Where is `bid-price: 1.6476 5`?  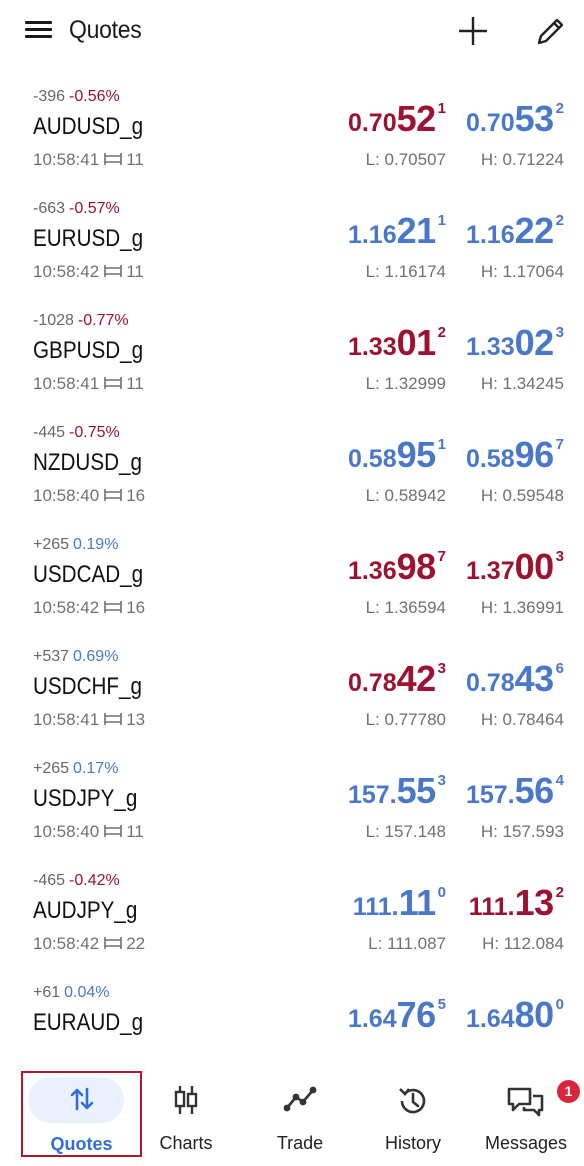
bid-price: 1.6476 5 is located at coordinates (397, 1015).